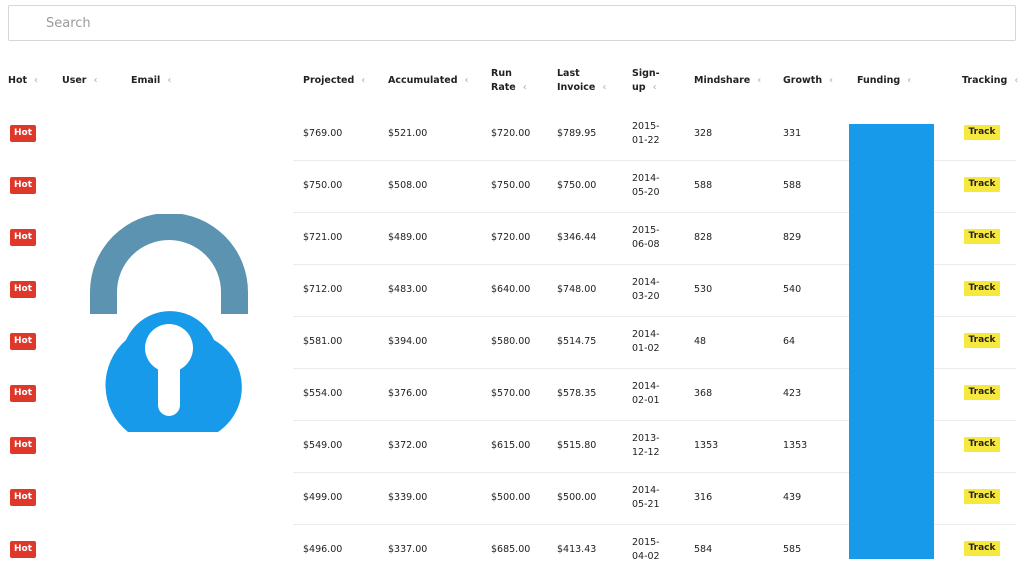 This screenshot has height=573, width=1024. I want to click on column-header-label: Accumulated, so click(423, 80).